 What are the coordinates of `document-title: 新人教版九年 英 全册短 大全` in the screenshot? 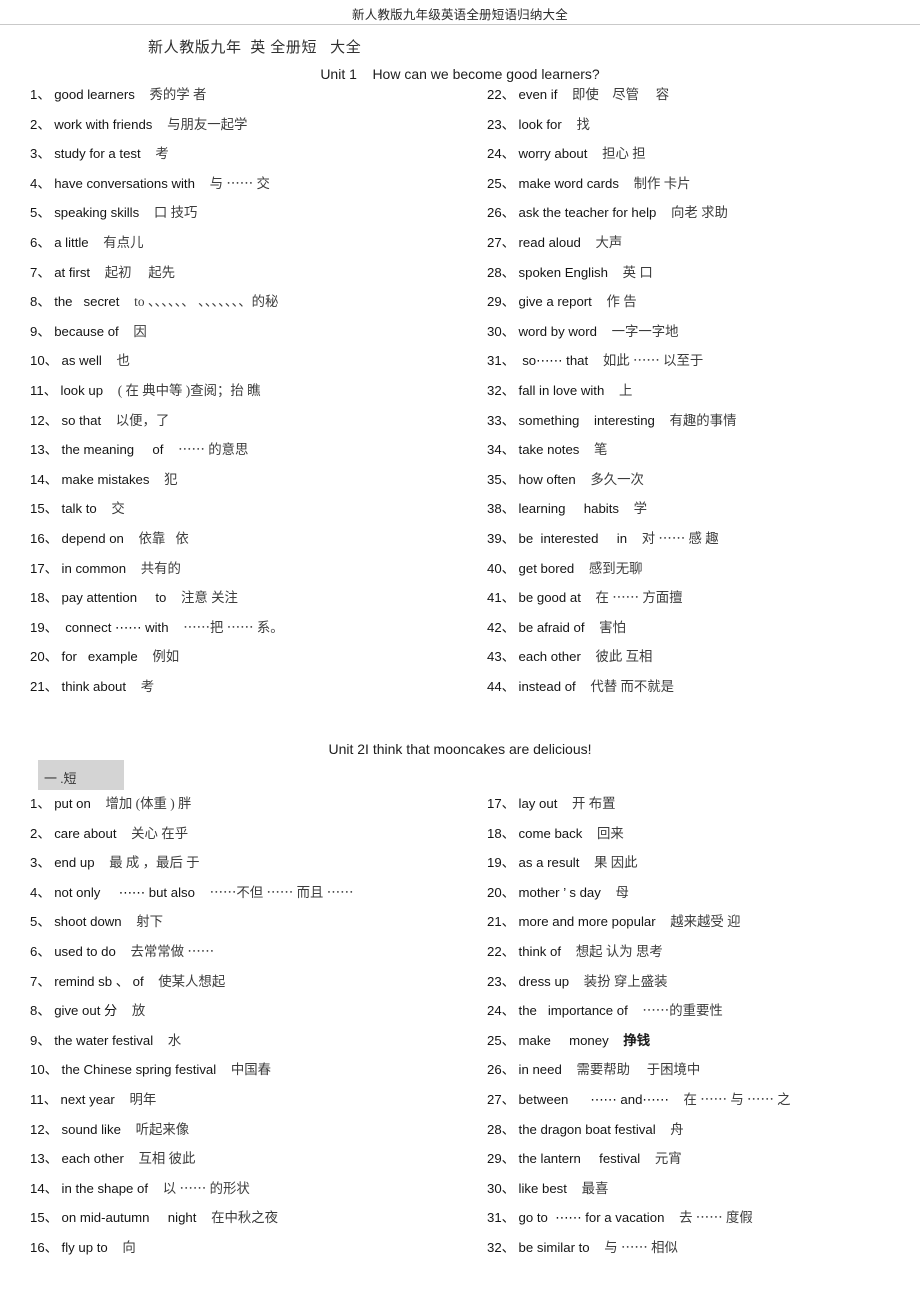 It's located at (255, 48).